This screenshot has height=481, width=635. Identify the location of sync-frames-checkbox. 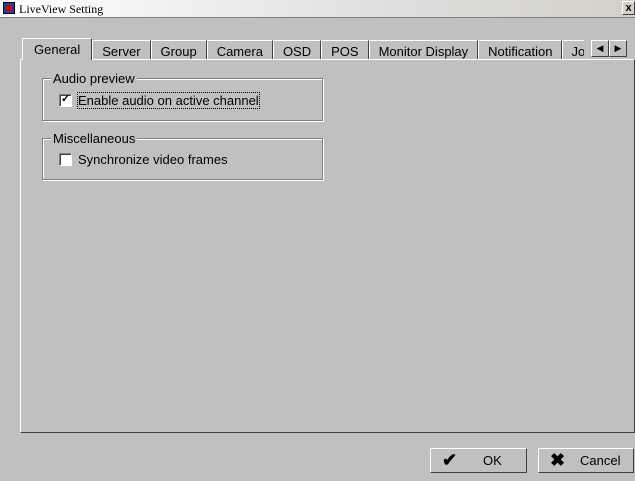
(65, 159).